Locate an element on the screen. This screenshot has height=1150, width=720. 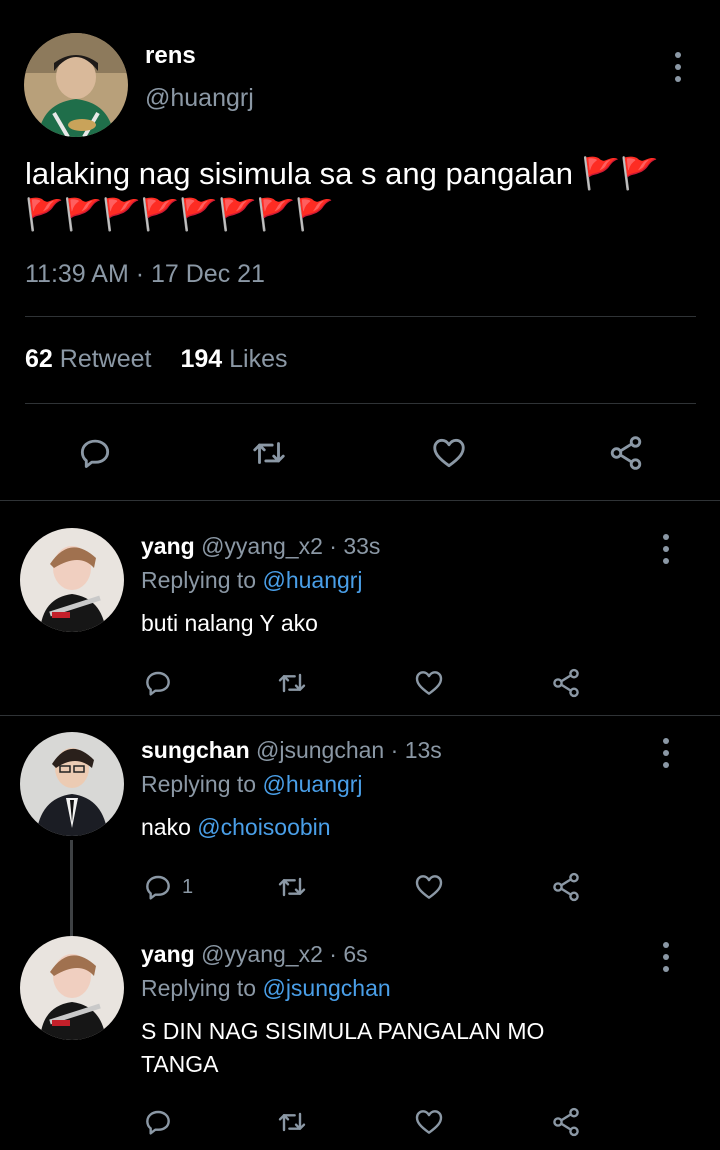
reply-text: nako @choisoobin is located at coordinates (391, 827).